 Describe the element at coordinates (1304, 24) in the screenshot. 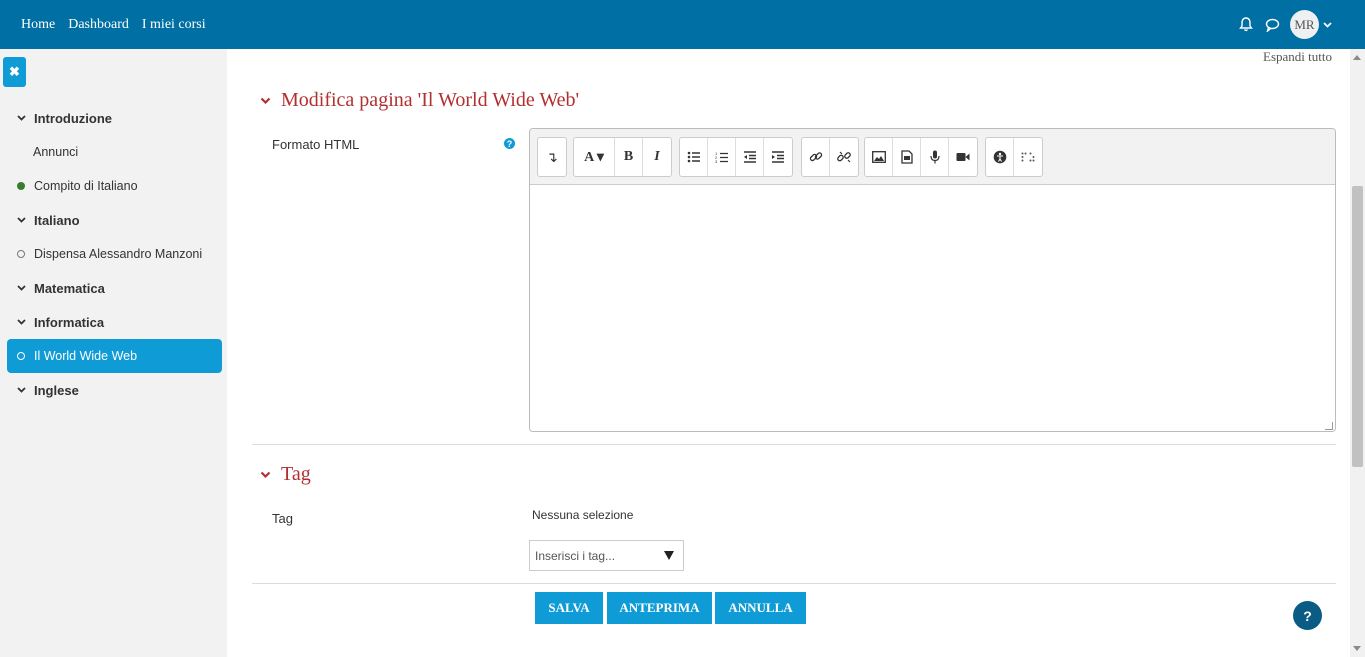

I see `avatar: MR` at that location.